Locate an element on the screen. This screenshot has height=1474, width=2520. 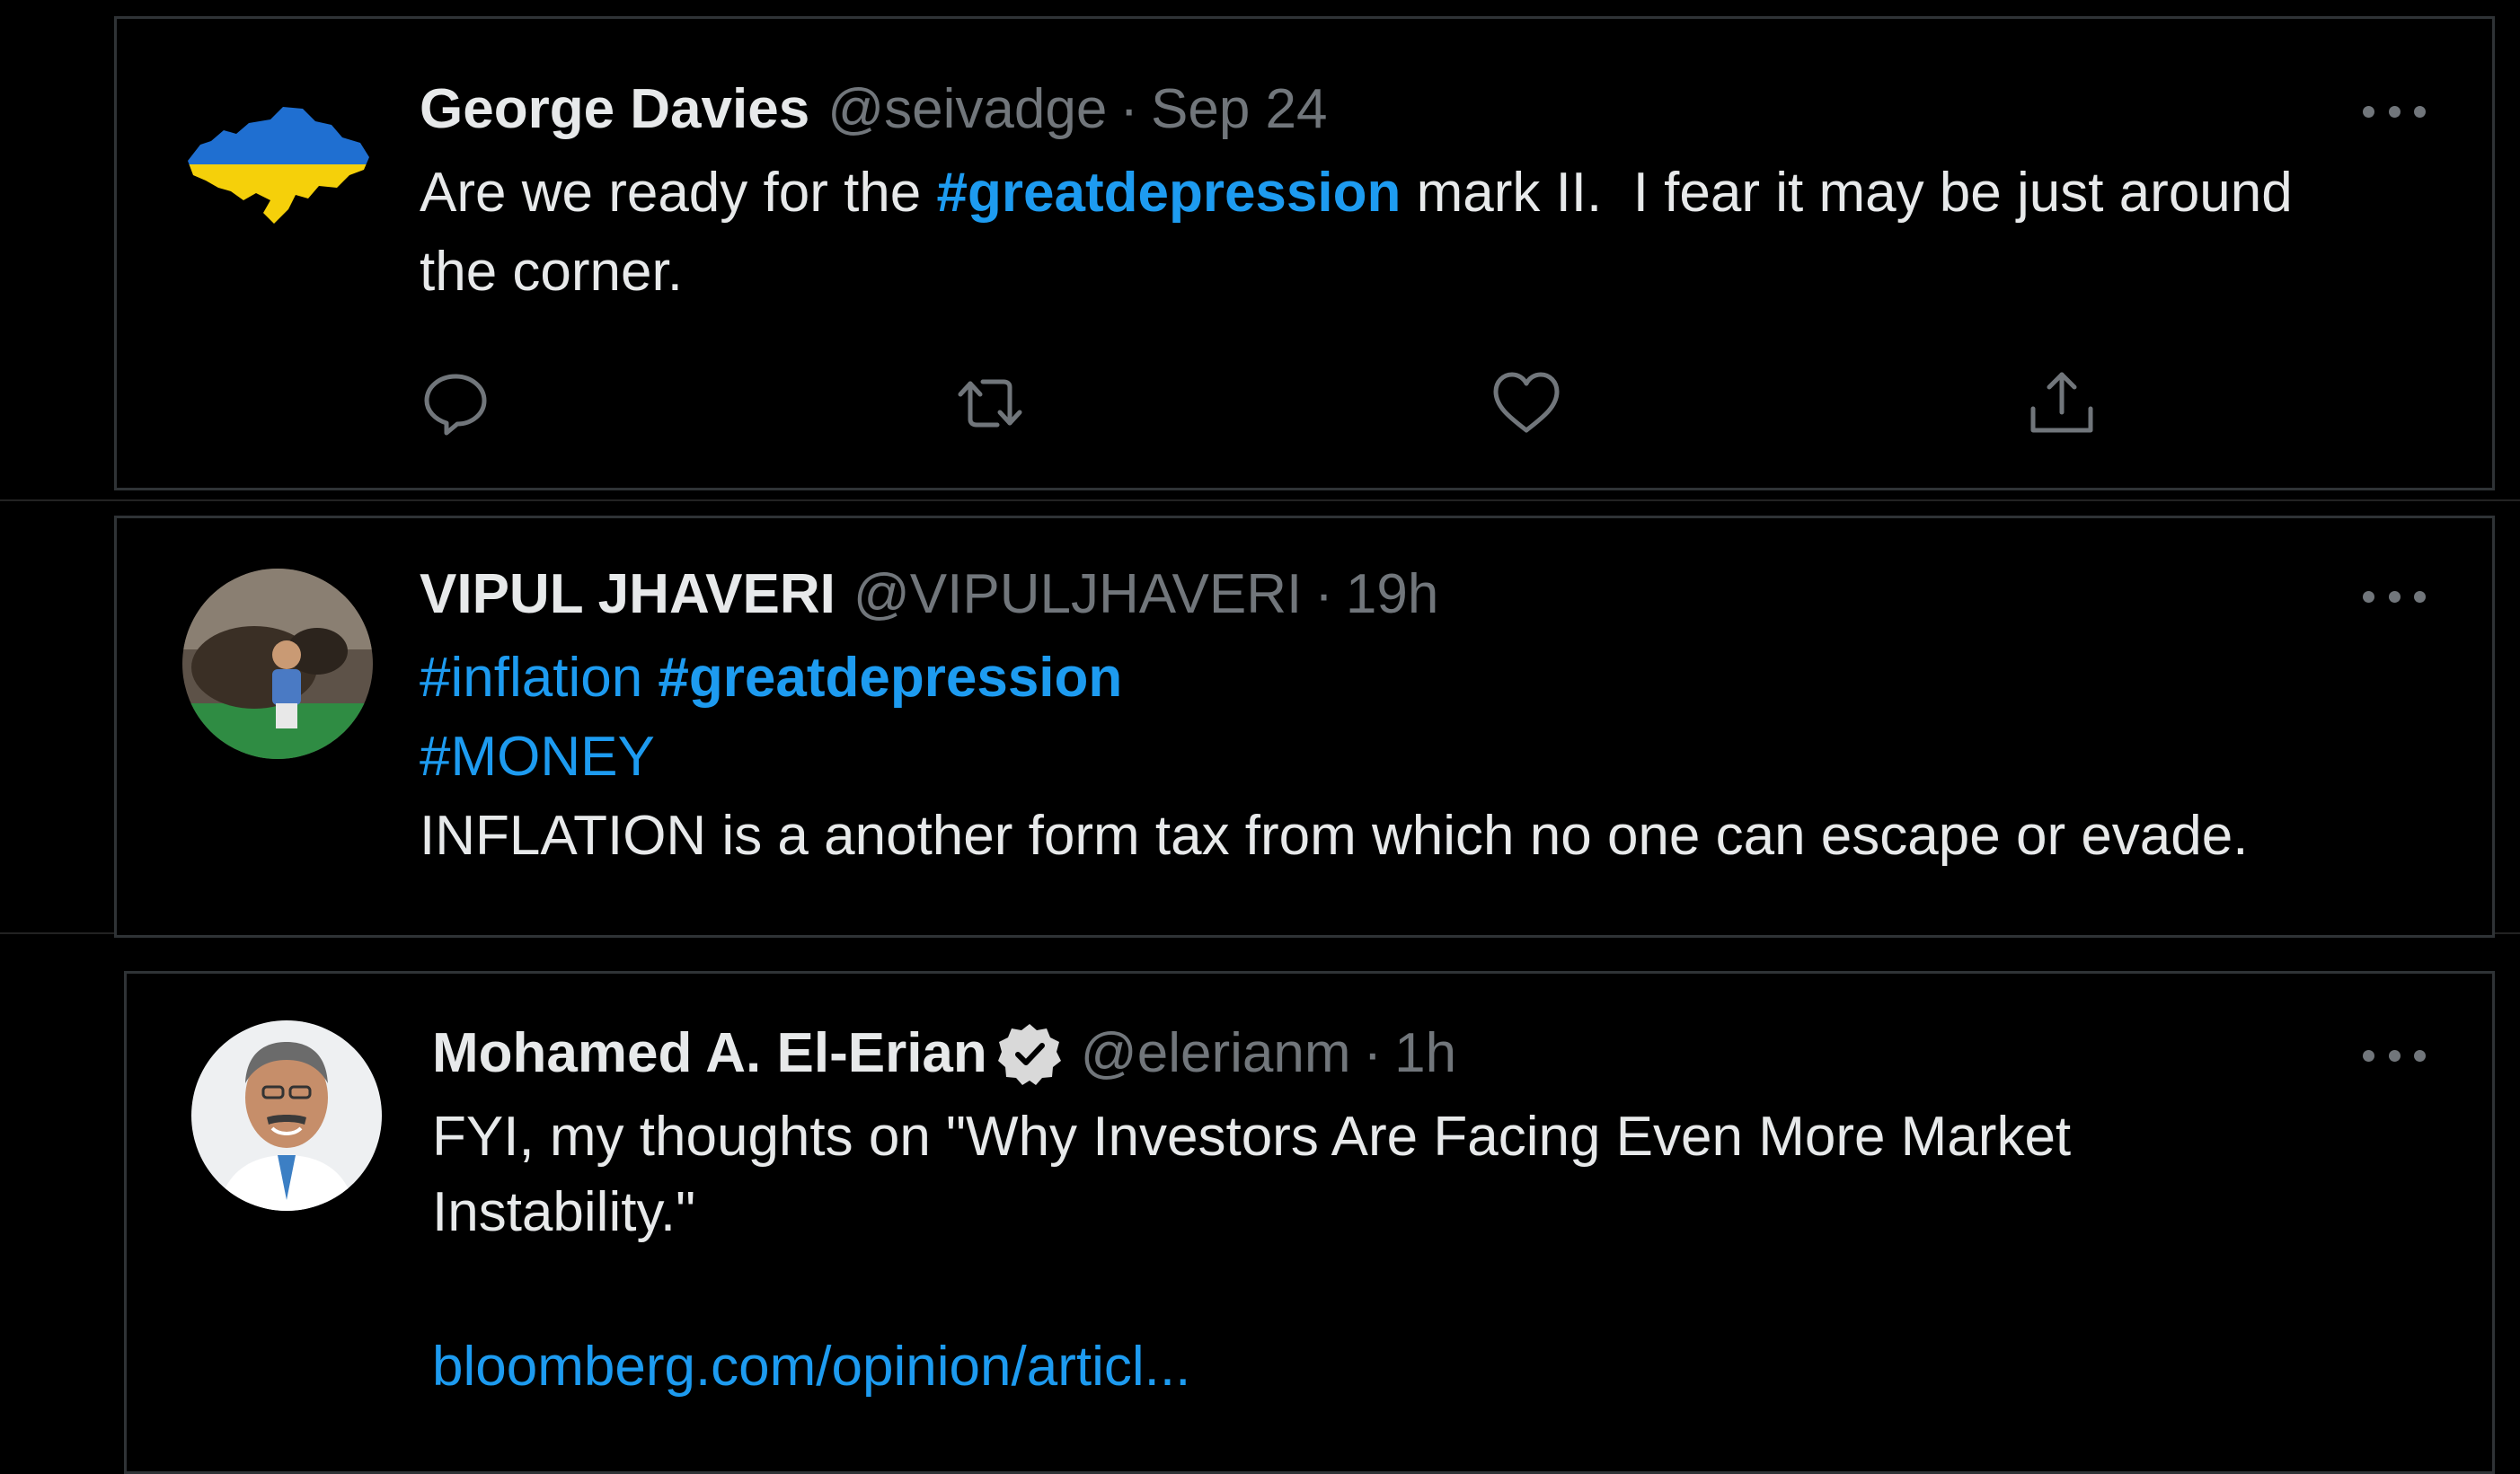
tweet-header: VIPUL JHAVERI @VIPULJHAVERI · 19h is located at coordinates (929, 595).